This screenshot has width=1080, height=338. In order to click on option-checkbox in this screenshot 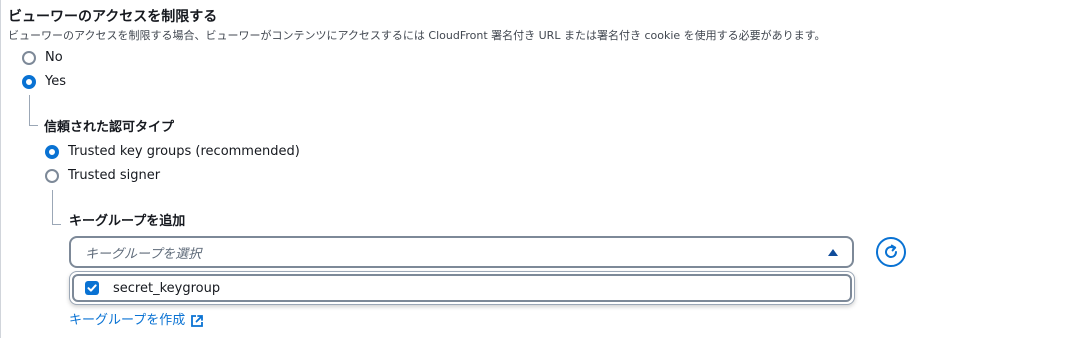, I will do `click(92, 288)`.